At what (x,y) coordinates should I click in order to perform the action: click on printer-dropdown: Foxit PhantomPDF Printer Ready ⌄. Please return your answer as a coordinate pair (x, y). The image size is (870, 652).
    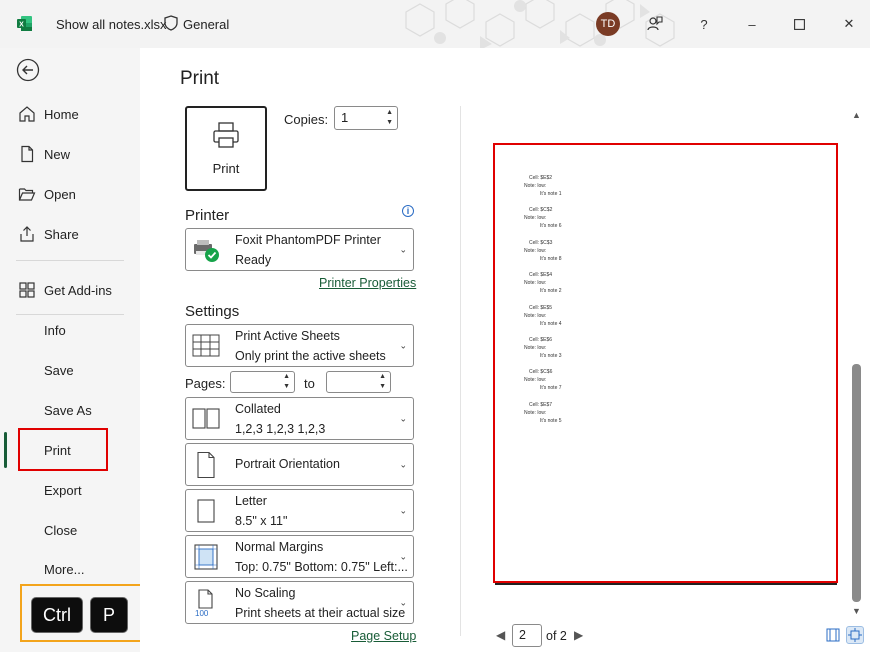
    Looking at the image, I should click on (299, 249).